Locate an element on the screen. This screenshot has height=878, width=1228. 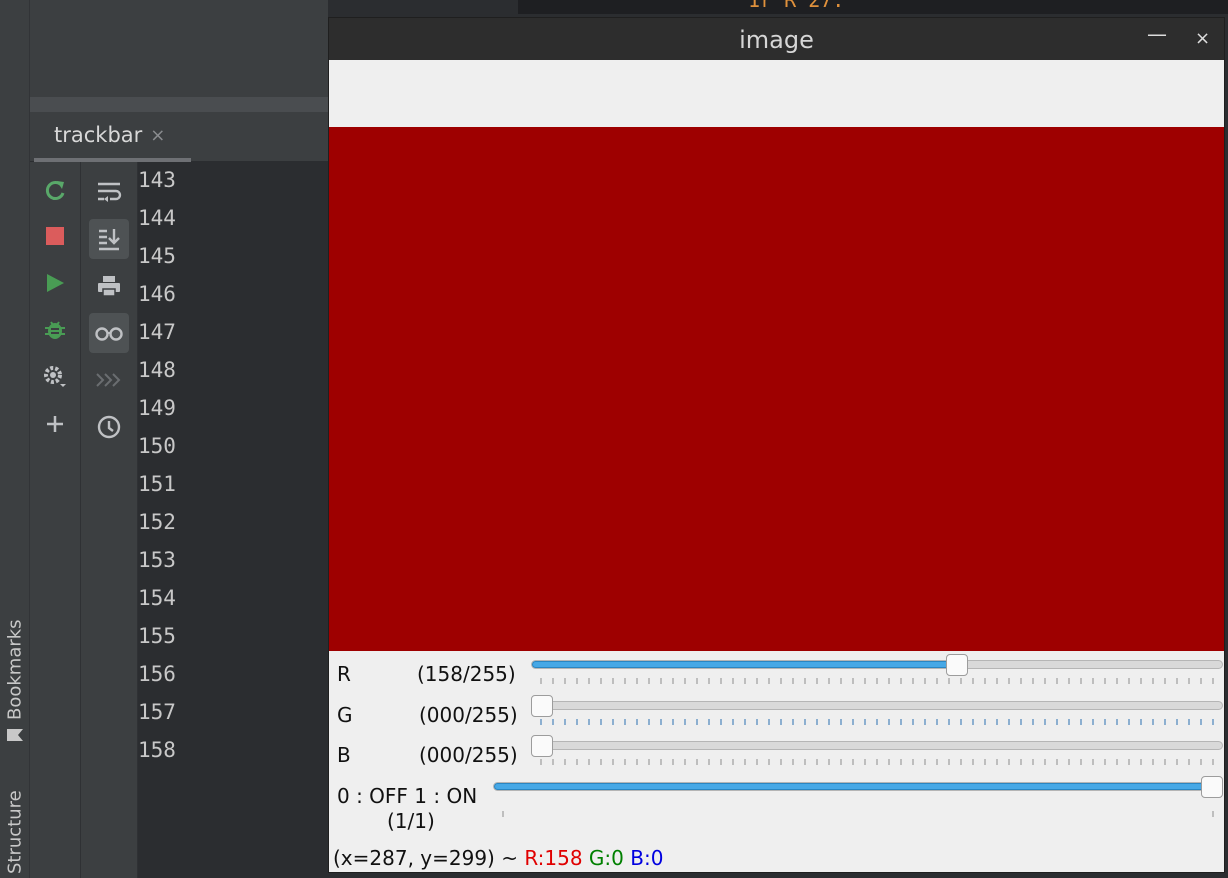
tab-label: trackbar is located at coordinates (98, 135).